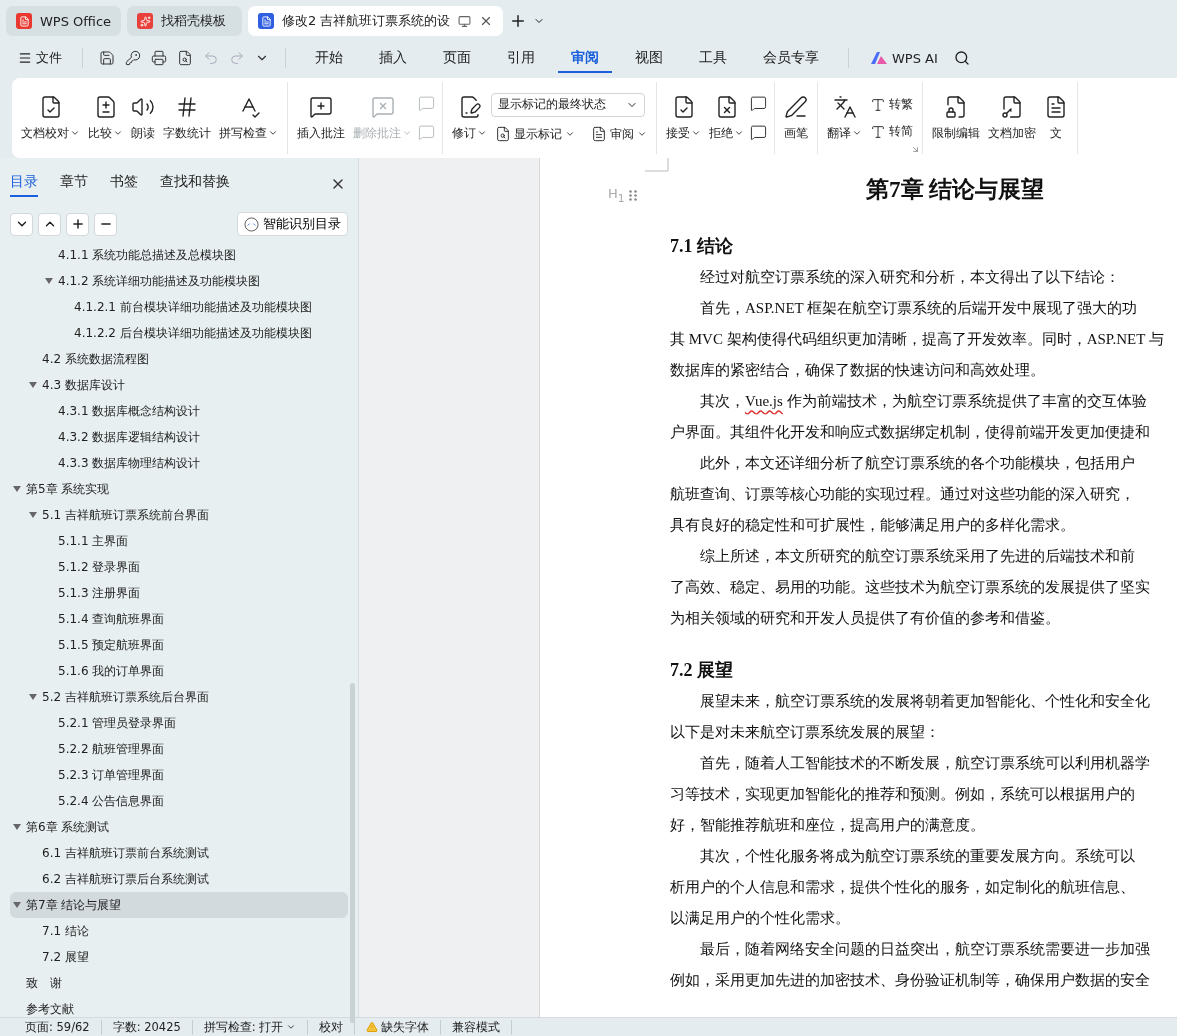  What do you see at coordinates (469, 118) in the screenshot?
I see `ribbon-button: 修订` at bounding box center [469, 118].